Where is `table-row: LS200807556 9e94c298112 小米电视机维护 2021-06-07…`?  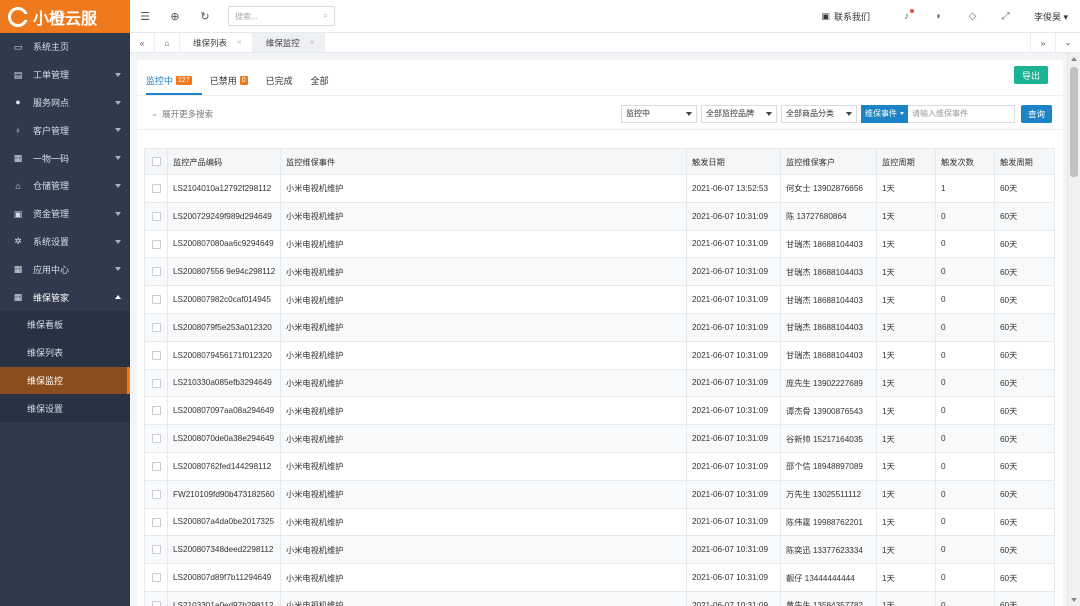
table-row: LS200807556 9e94c298112 小米电视机维护 2021-06-07… is located at coordinates (599, 272).